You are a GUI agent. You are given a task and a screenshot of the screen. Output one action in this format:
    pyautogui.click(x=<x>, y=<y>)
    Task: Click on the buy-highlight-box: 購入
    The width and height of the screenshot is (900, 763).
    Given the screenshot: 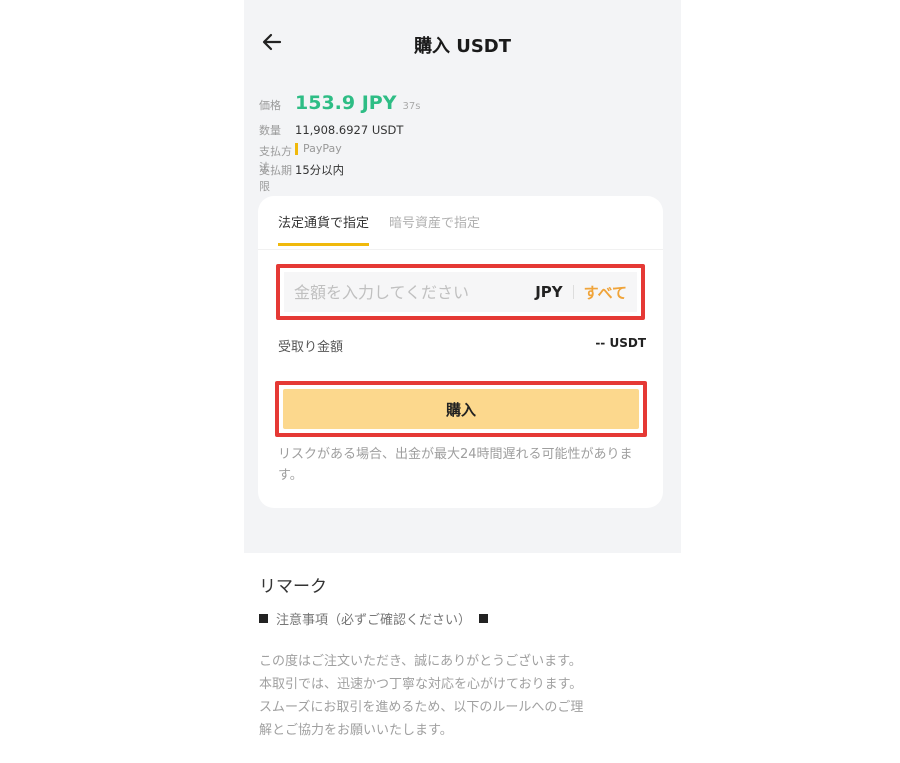 What is the action you would take?
    pyautogui.click(x=461, y=409)
    